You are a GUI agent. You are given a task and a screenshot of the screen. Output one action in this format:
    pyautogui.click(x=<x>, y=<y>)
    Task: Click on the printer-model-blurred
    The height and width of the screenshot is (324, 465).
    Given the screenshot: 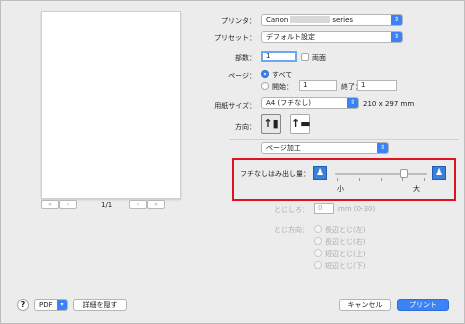 What is the action you would take?
    pyautogui.click(x=310, y=19)
    